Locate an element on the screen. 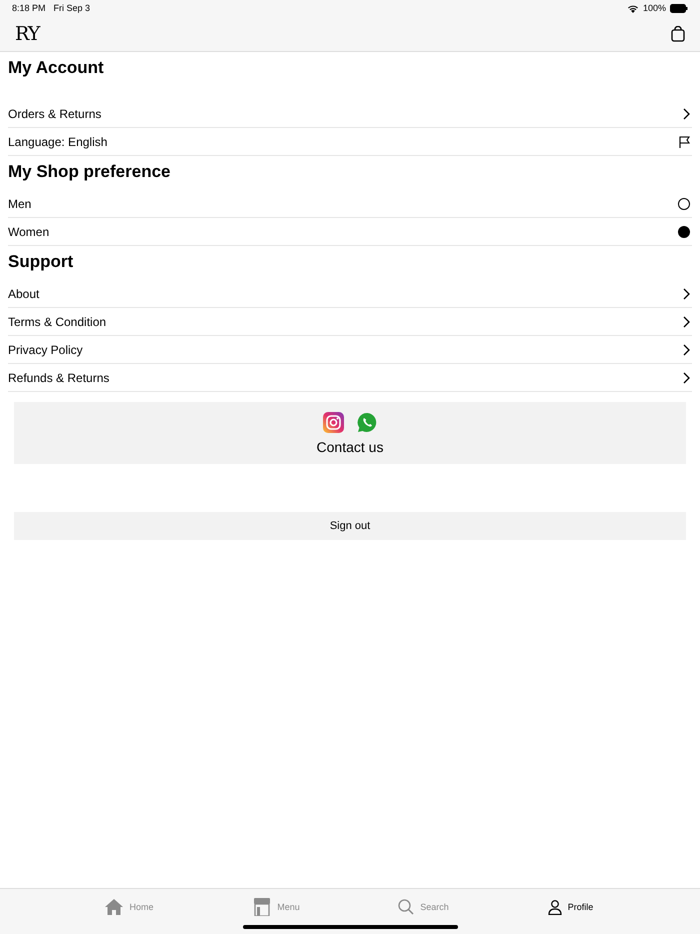 Image resolution: width=700 pixels, height=934 pixels. status-date: Fri Sep 3 is located at coordinates (72, 8).